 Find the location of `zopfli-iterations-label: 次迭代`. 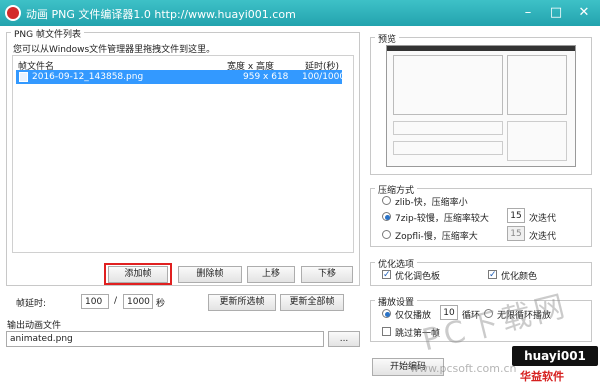

zopfli-iterations-label: 次迭代 is located at coordinates (543, 237).